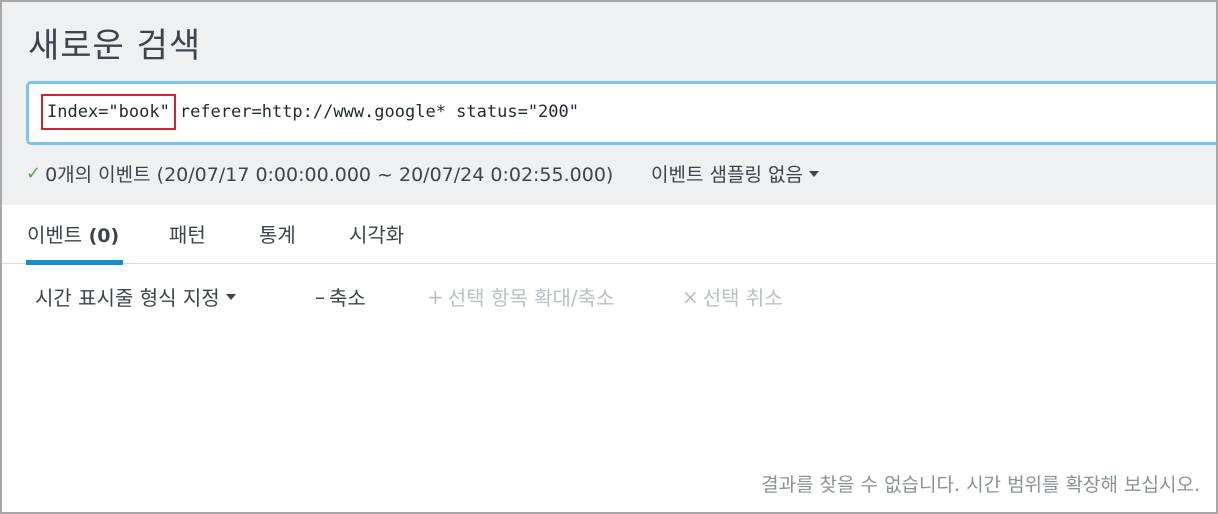  What do you see at coordinates (379, 112) in the screenshot?
I see `query-remaining-text: referer=http://www.google* status="200"` at bounding box center [379, 112].